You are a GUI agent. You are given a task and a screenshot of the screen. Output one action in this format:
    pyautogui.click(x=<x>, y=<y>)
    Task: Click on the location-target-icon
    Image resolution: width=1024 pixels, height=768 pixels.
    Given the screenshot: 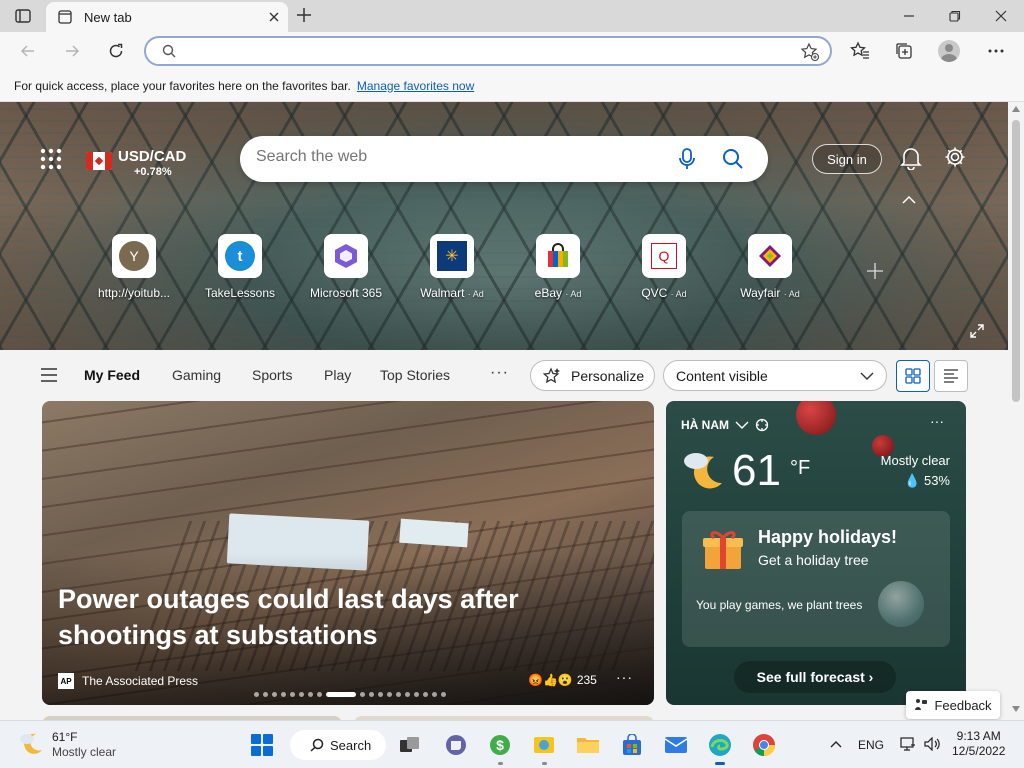 What is the action you would take?
    pyautogui.click(x=762, y=425)
    